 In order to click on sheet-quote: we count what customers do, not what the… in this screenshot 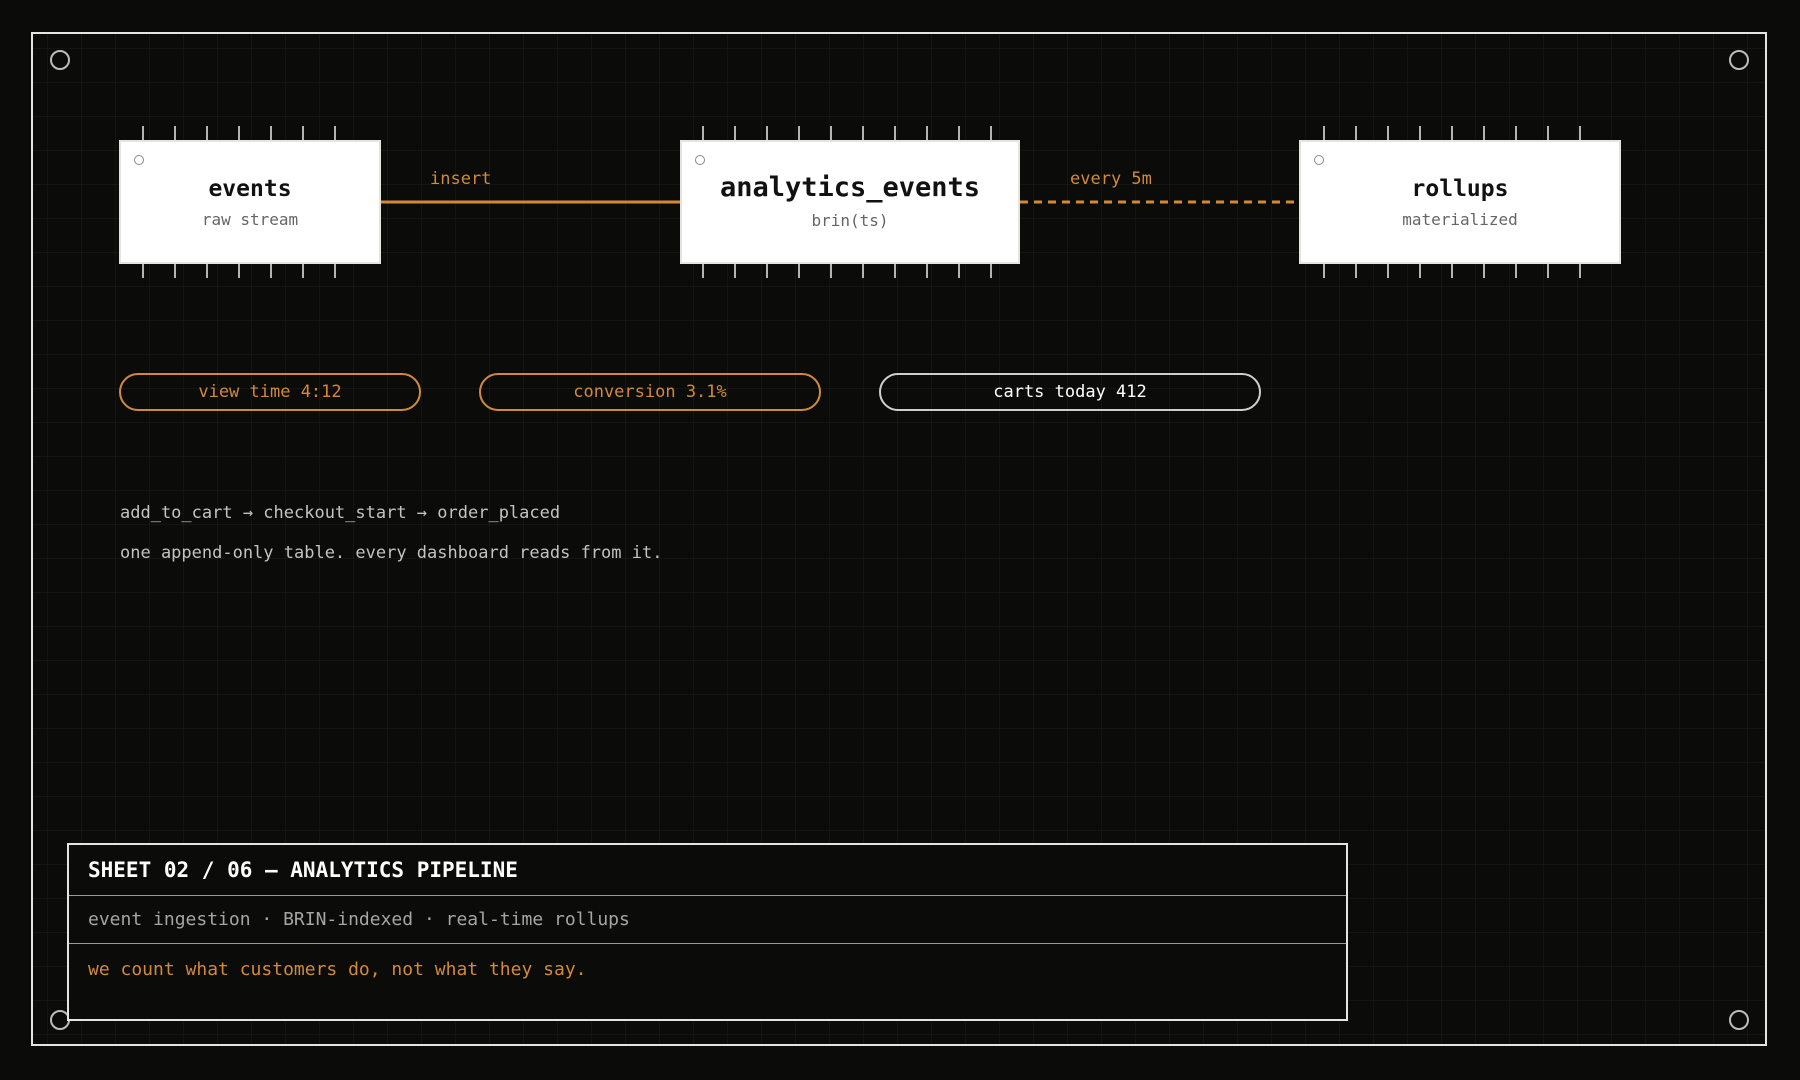, I will do `click(337, 969)`.